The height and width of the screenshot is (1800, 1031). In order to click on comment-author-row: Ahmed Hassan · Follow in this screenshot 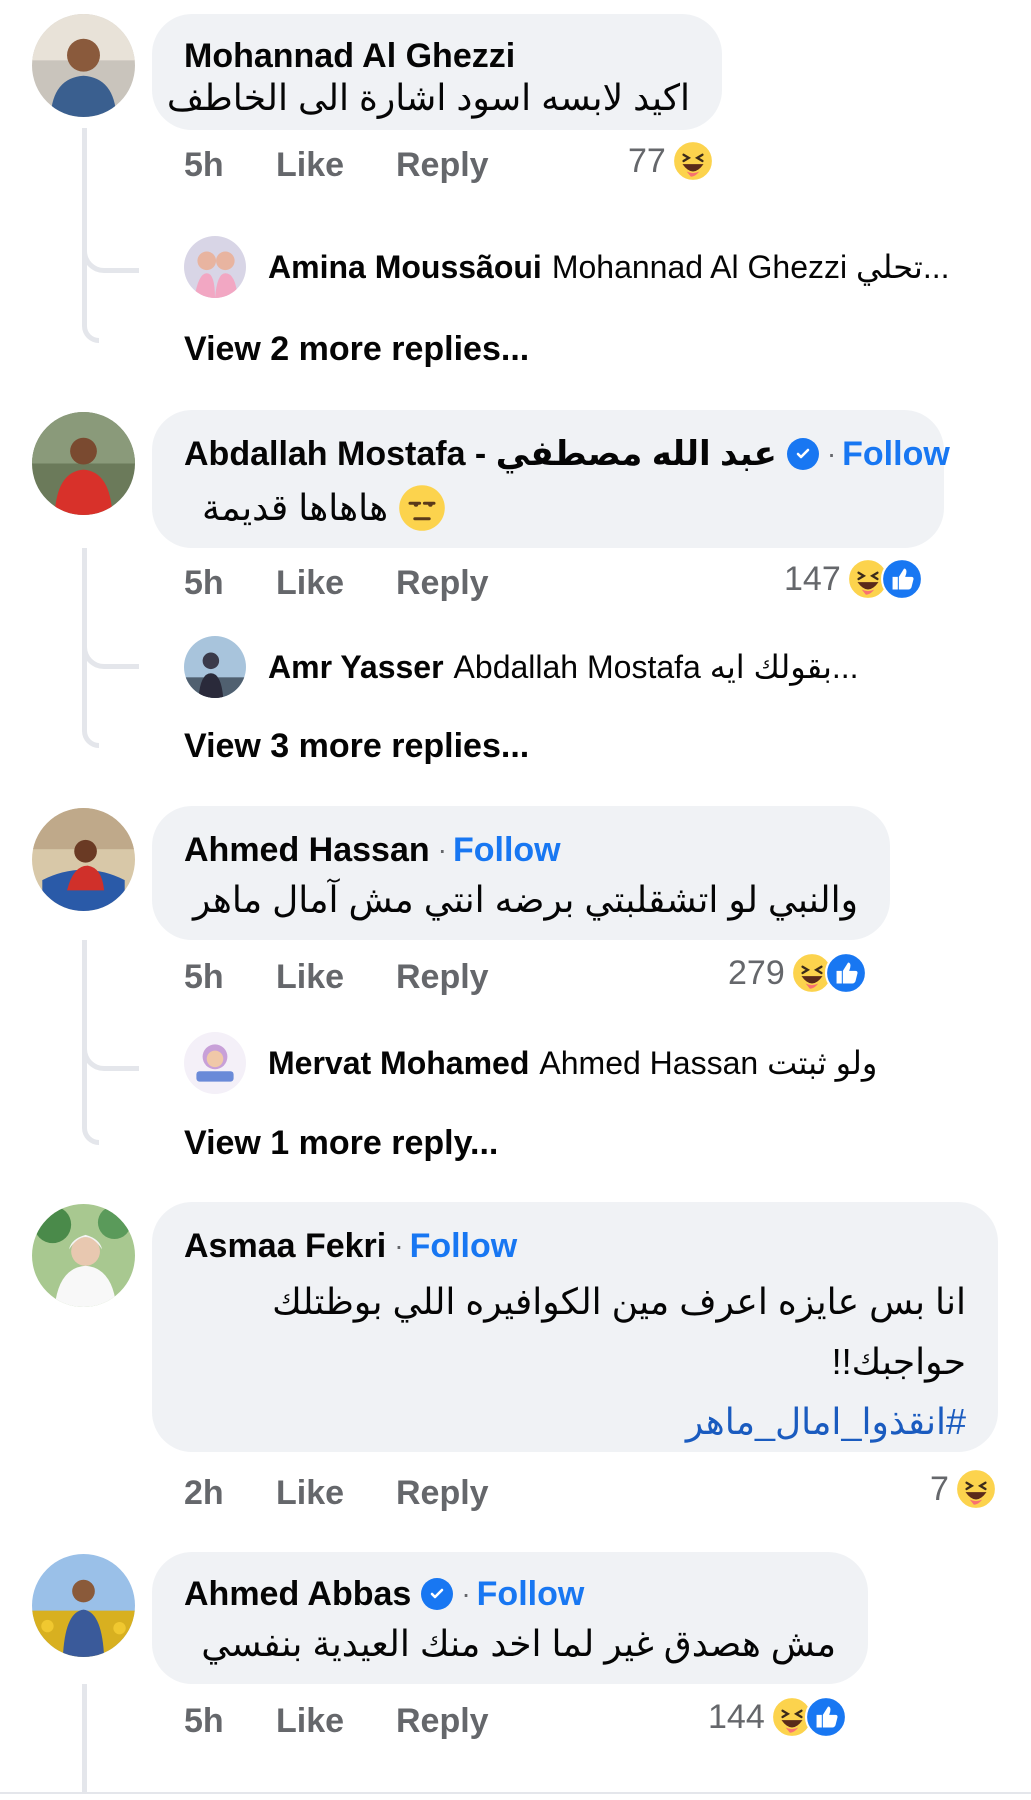, I will do `click(372, 850)`.